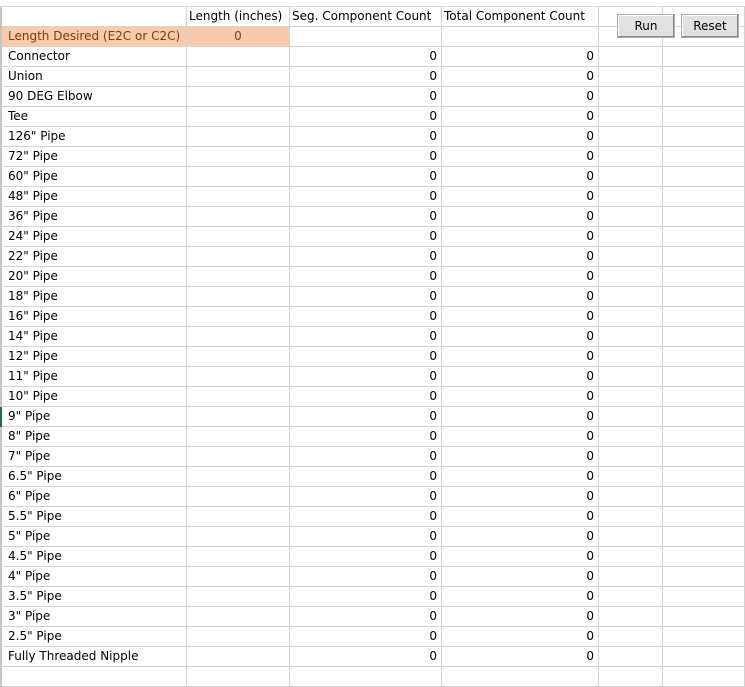 Image resolution: width=745 pixels, height=687 pixels. Describe the element at coordinates (93, 17) in the screenshot. I see `header-cell-blank` at that location.